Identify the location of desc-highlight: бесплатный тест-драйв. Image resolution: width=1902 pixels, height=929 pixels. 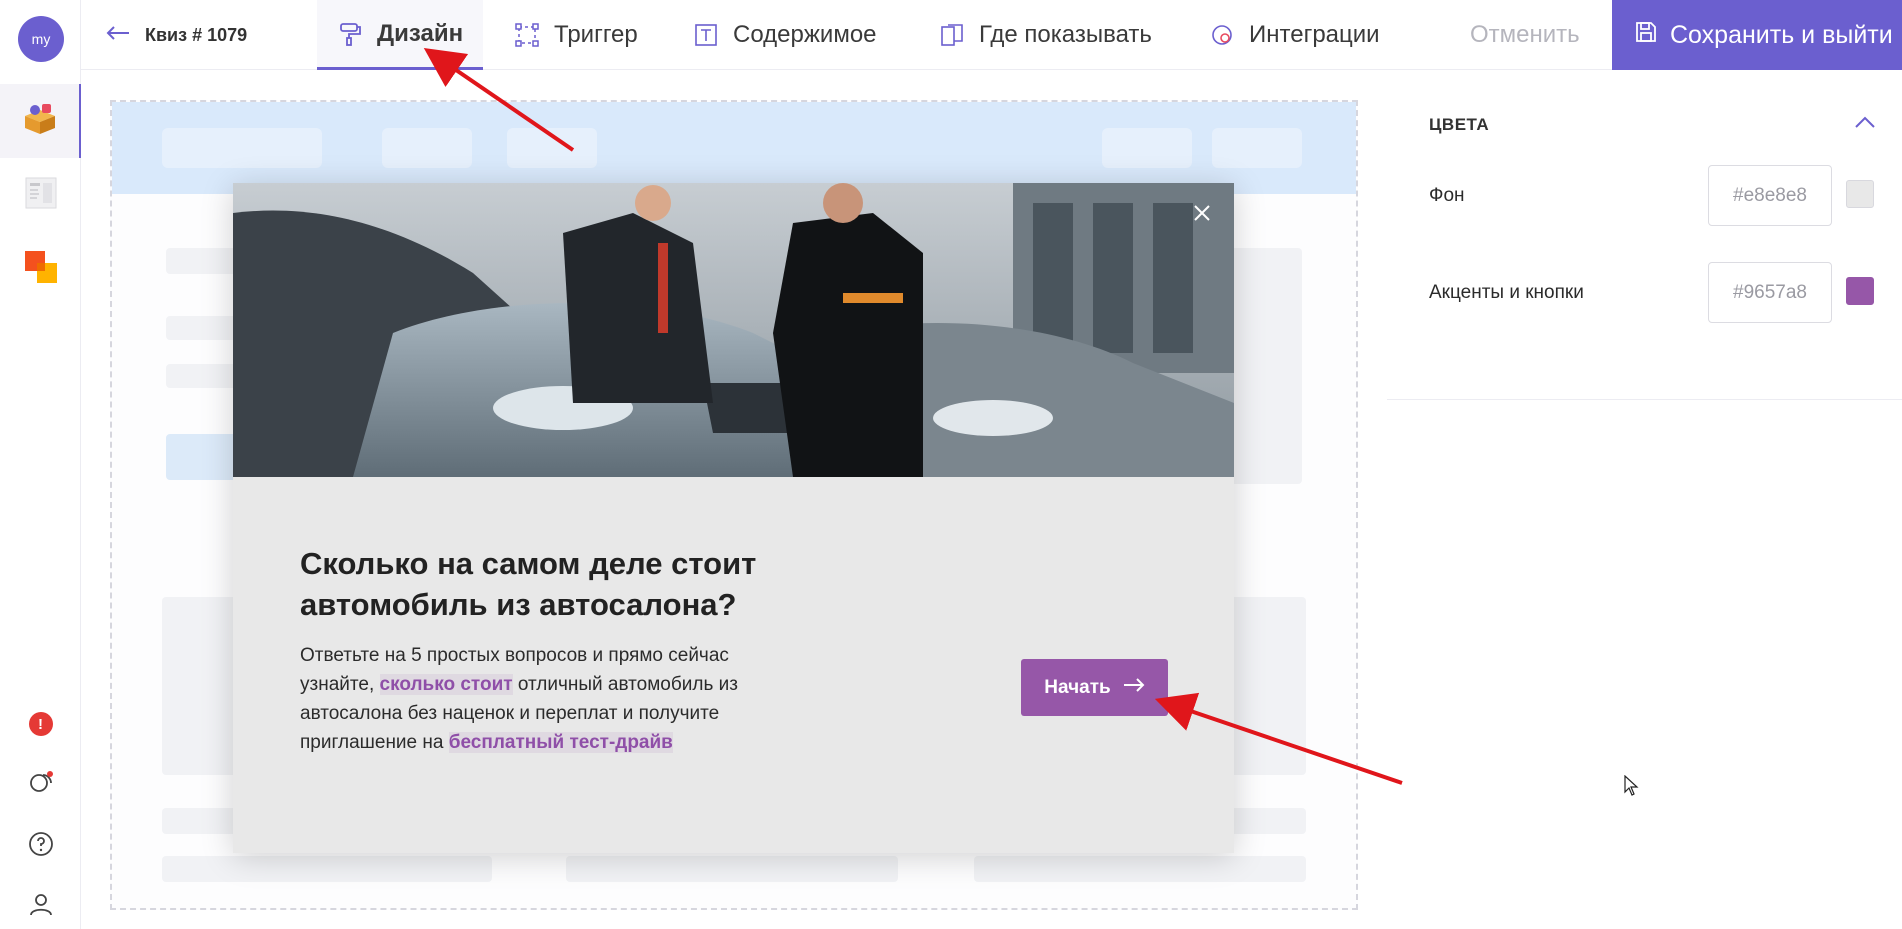
(560, 742).